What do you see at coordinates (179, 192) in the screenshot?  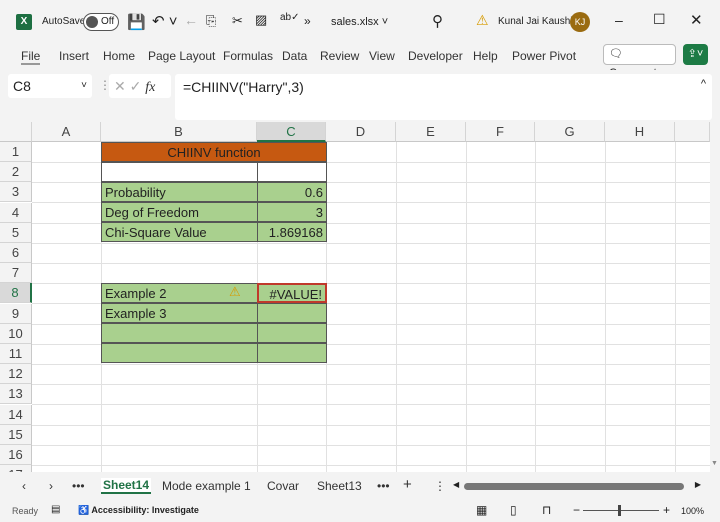 I see `cell-b3: Probability` at bounding box center [179, 192].